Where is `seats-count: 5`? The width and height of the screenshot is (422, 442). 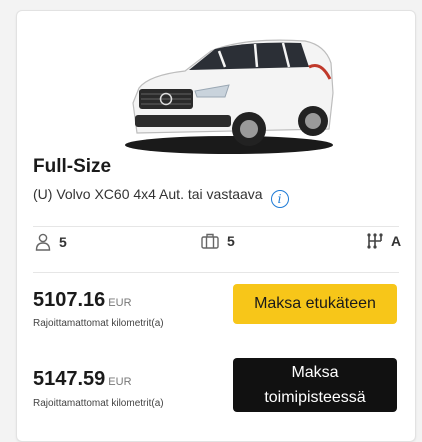
seats-count: 5 is located at coordinates (63, 242).